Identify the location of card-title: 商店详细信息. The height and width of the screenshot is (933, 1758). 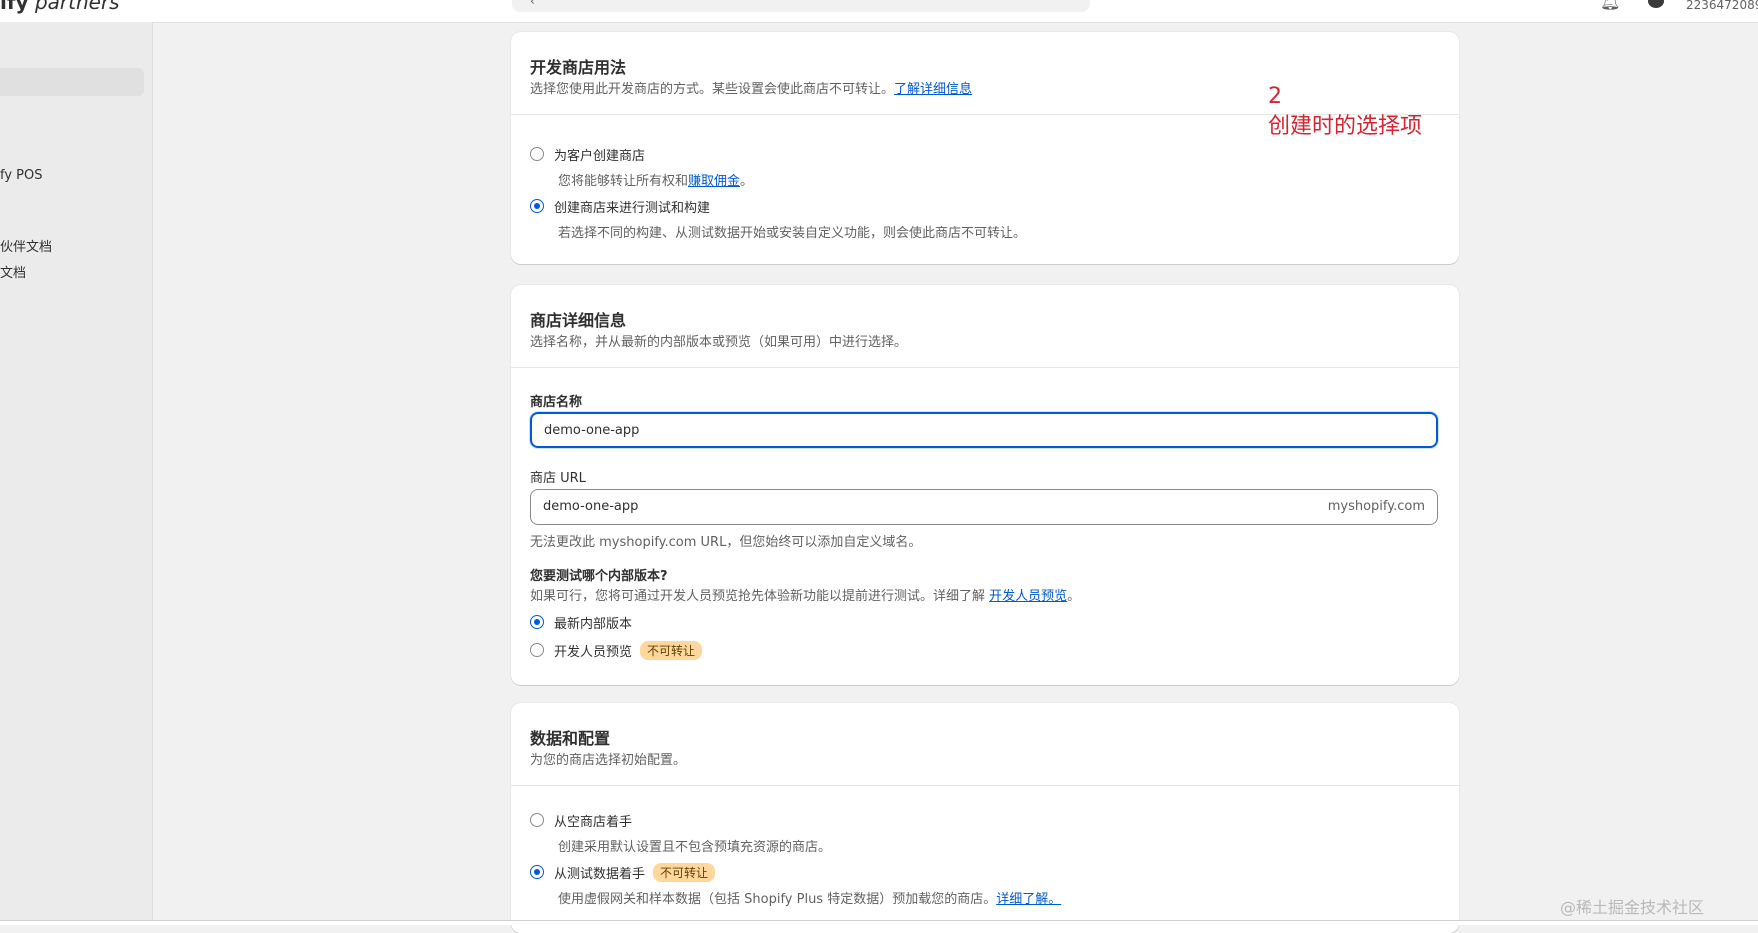
(578, 320).